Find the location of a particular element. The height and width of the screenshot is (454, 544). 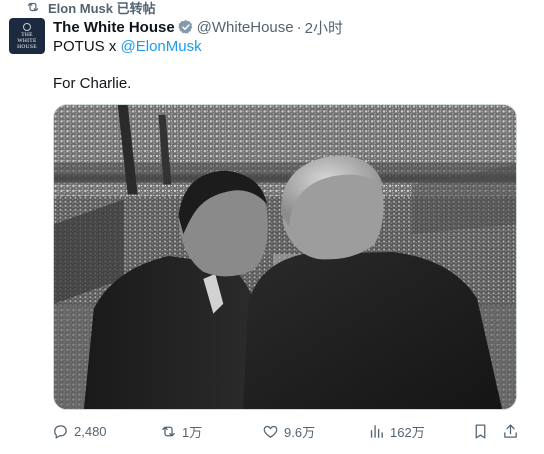

post-text: For Charlie. is located at coordinates (92, 83).